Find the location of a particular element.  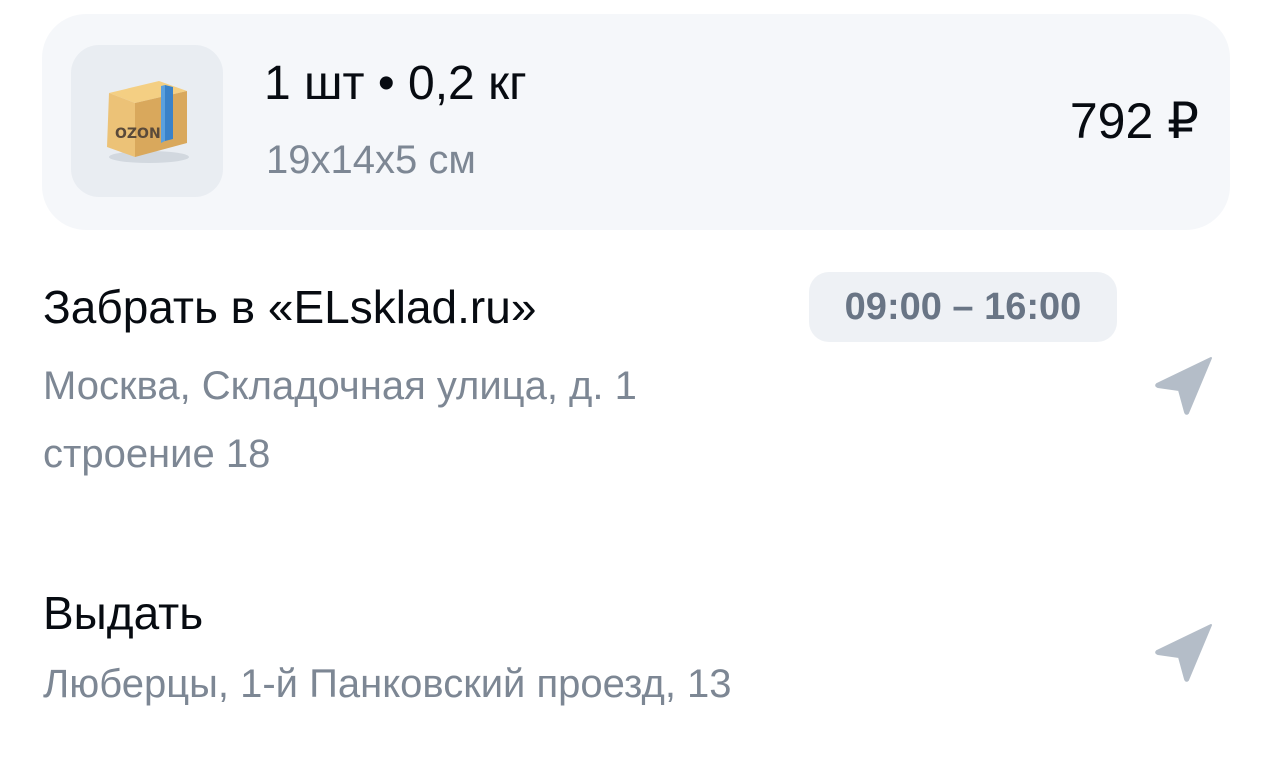

pickup-title: Забрать в «ELsklad.ru» is located at coordinates (290, 307).